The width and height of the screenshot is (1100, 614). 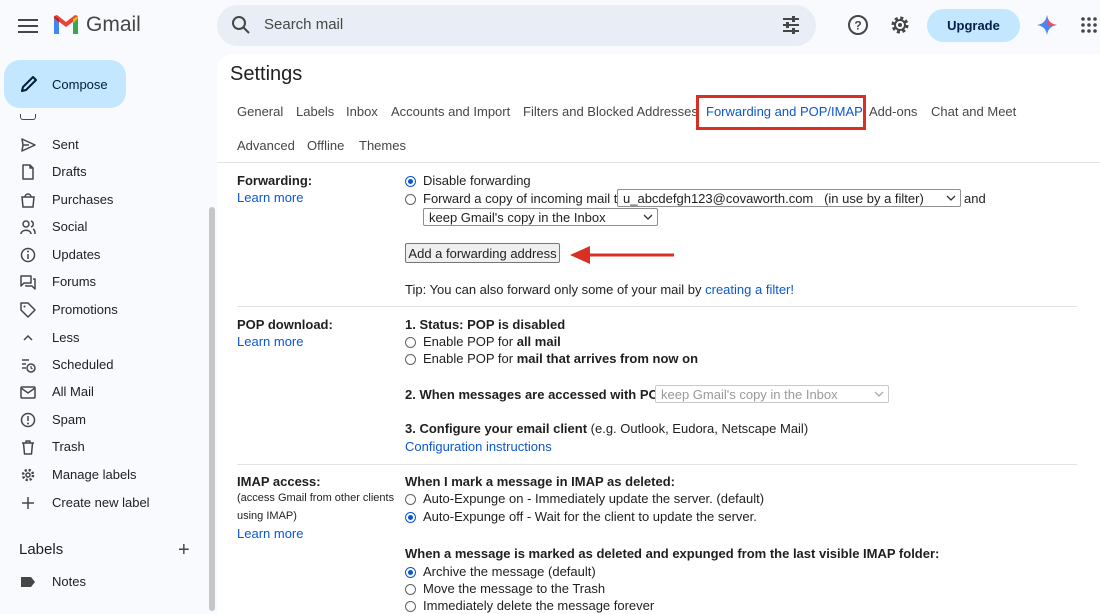 I want to click on chevron-down-icon, so click(x=648, y=217).